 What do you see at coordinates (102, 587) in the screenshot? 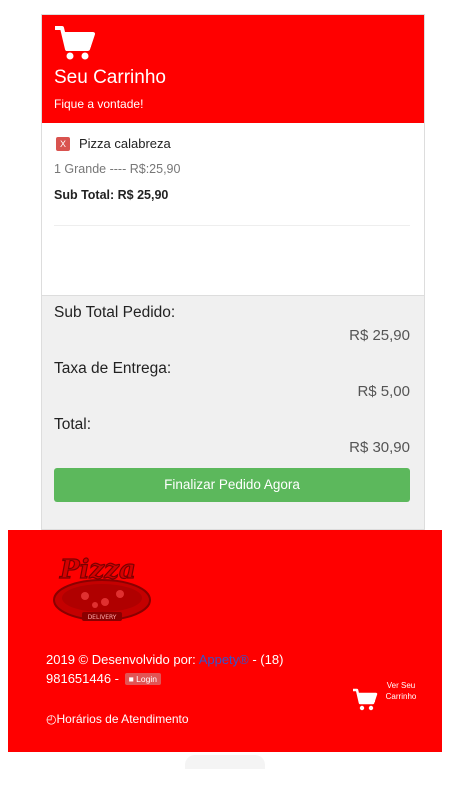
I see `pizza-delivery-logo: Pizza DELIVERY` at bounding box center [102, 587].